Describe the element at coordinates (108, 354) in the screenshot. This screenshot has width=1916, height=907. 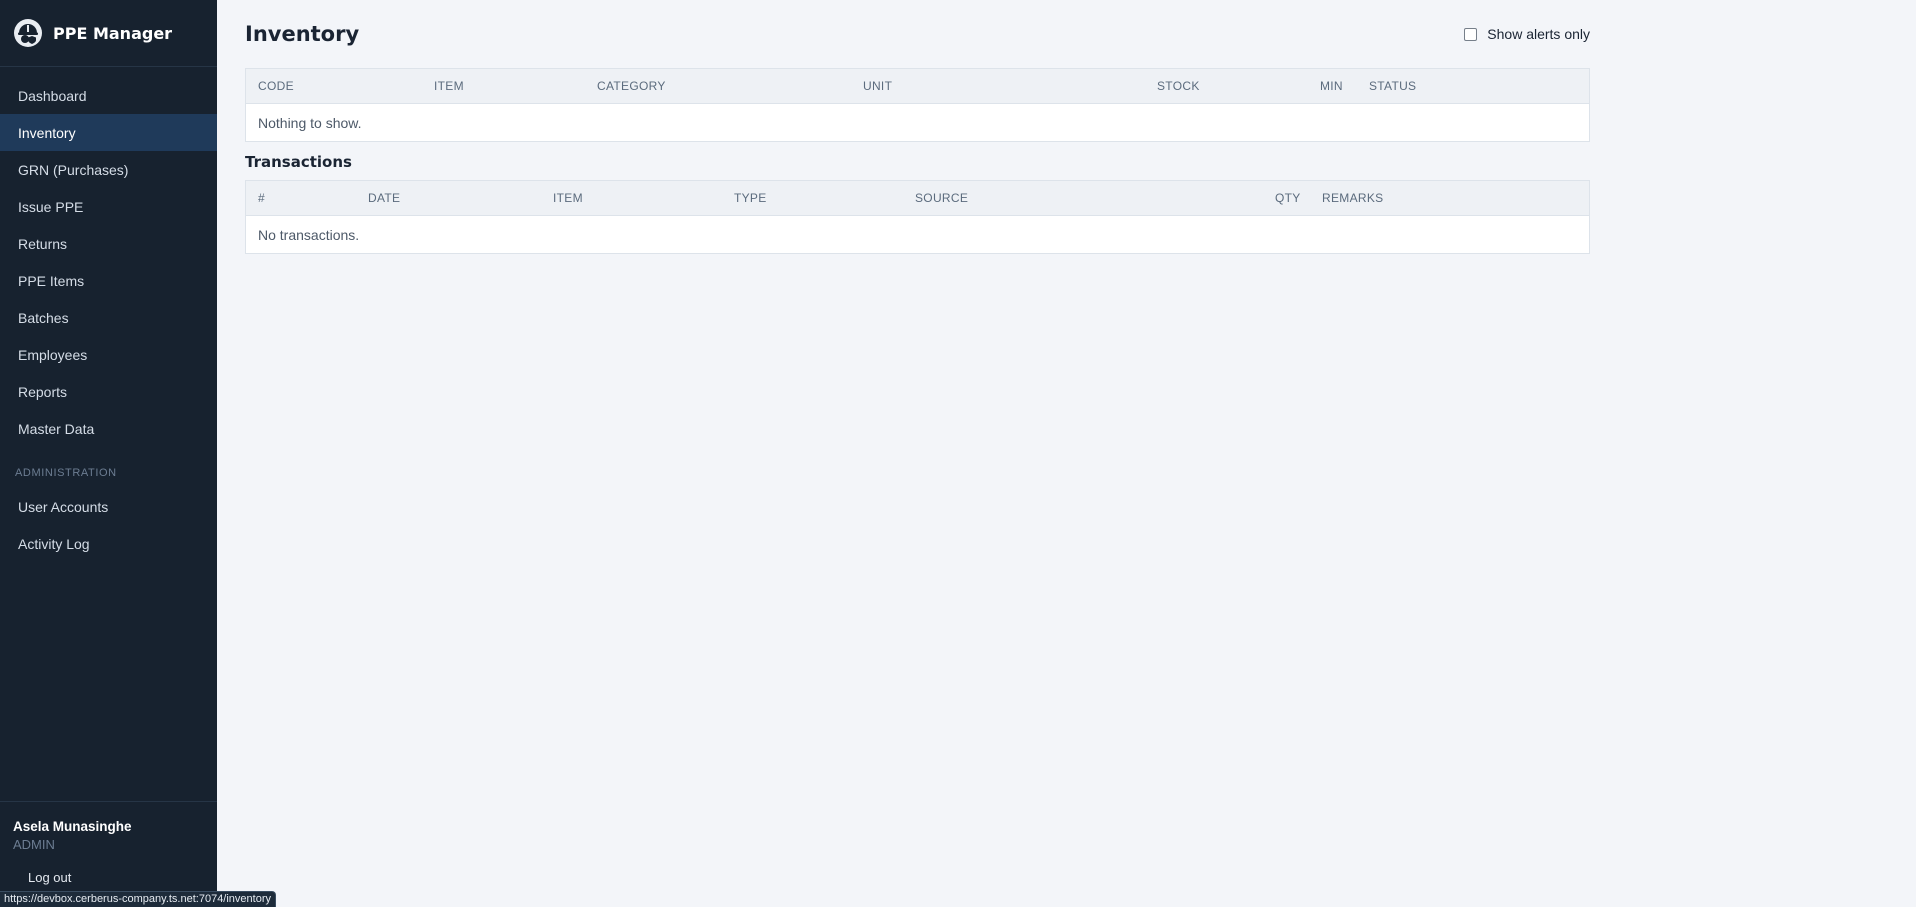
I see `nav-item-employees: Employees` at that location.